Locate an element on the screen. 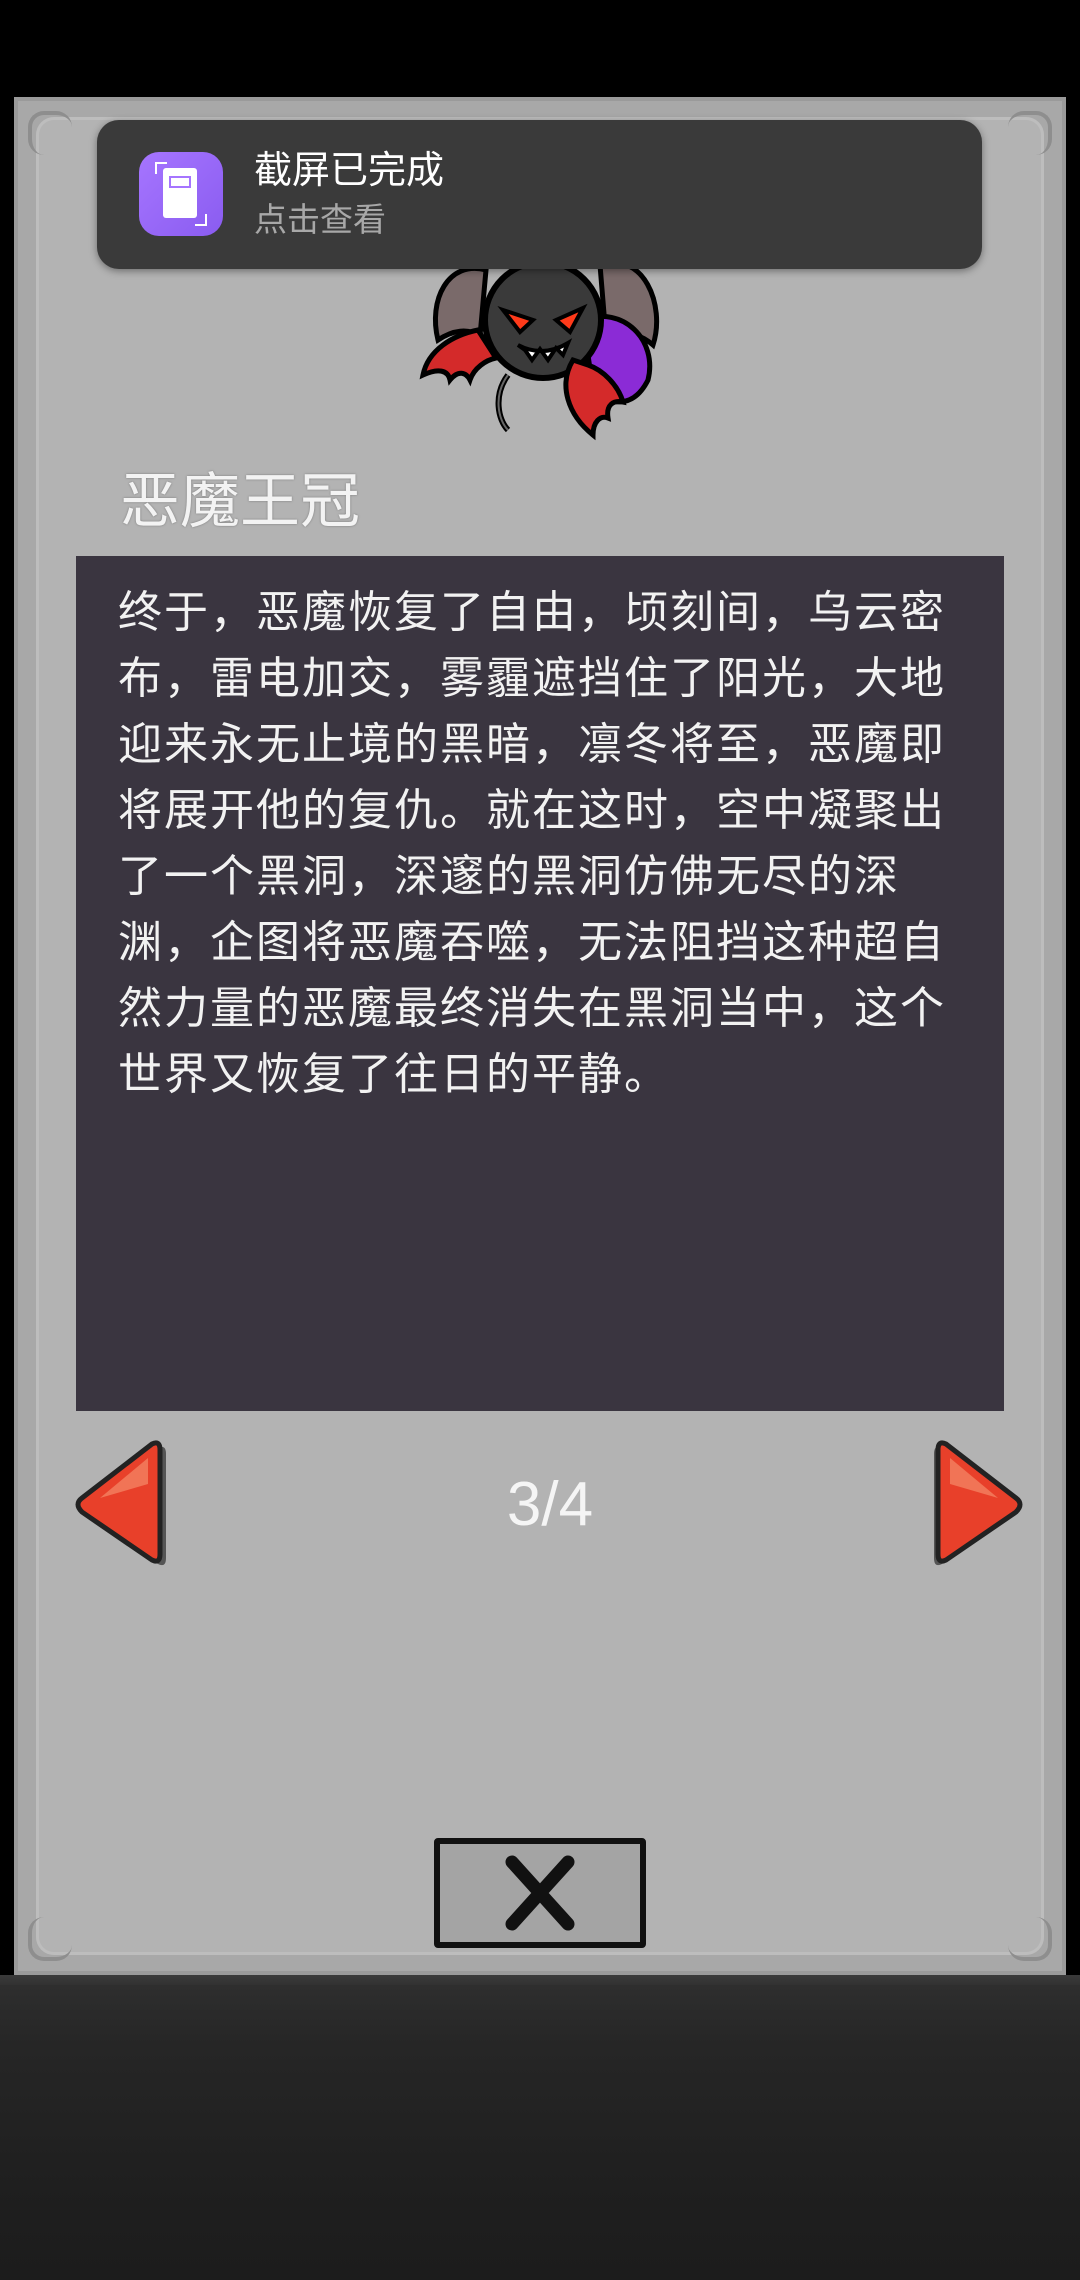  notification-subtitle: 点击查看 is located at coordinates (320, 219).